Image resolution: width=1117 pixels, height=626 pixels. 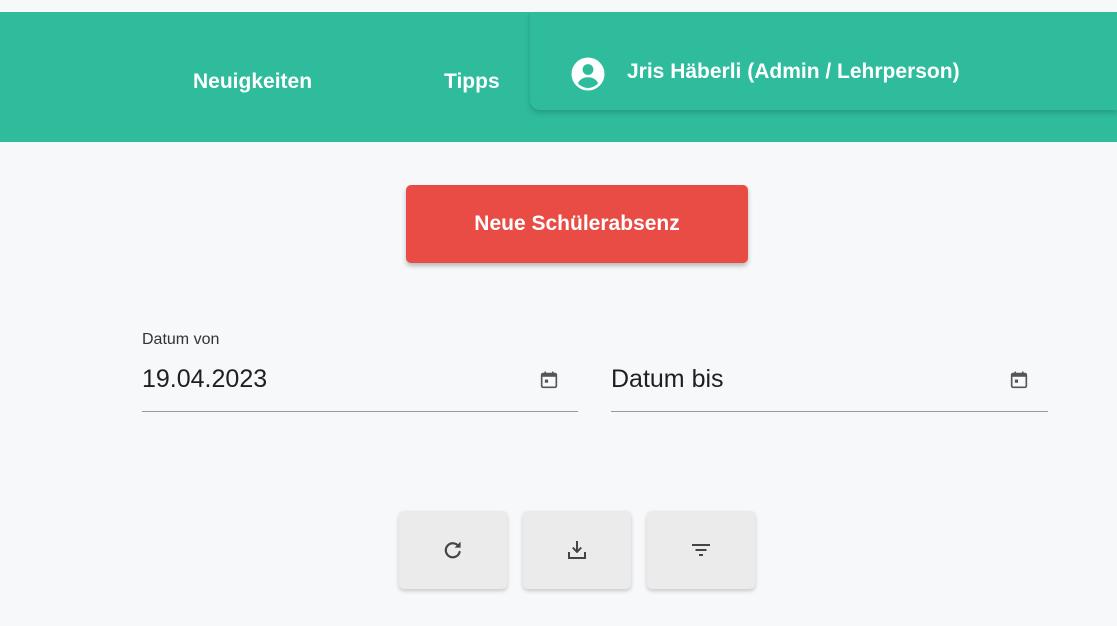 What do you see at coordinates (252, 82) in the screenshot?
I see `nav-link-neuigkeiten: Neuigkeiten` at bounding box center [252, 82].